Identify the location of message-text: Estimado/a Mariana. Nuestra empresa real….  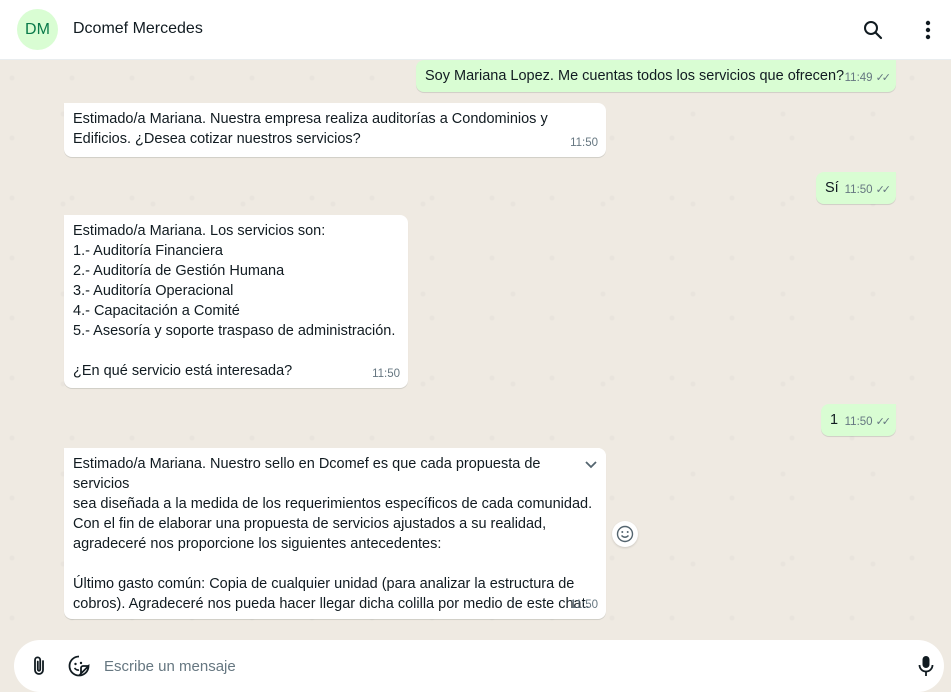
(310, 129).